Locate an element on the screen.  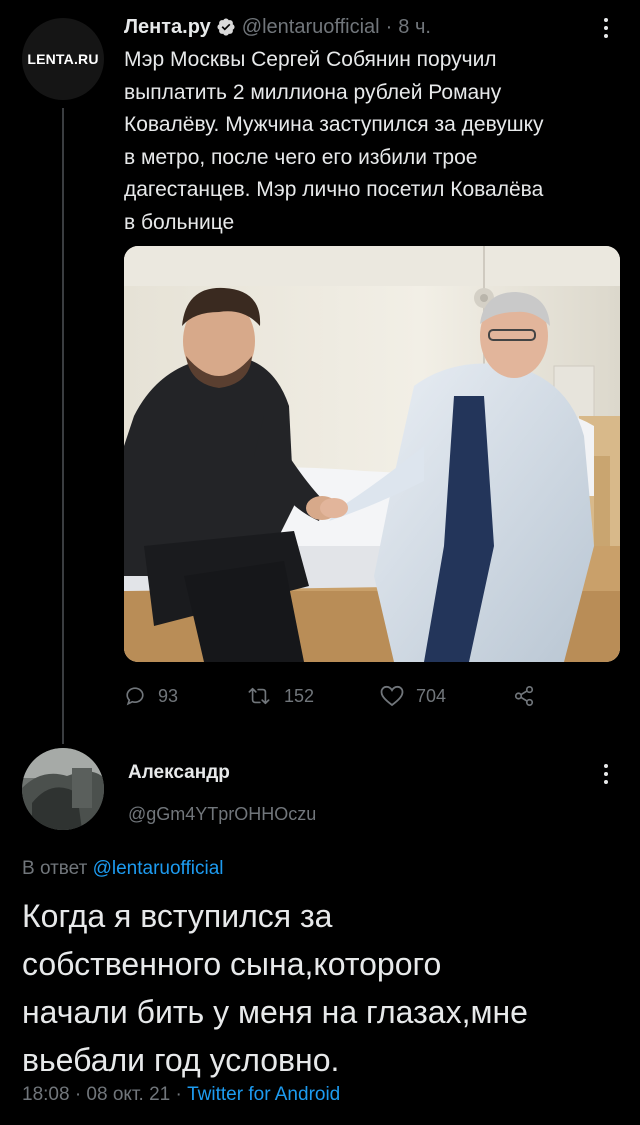
lenta-avatar: LENTA.RU is located at coordinates (63, 59).